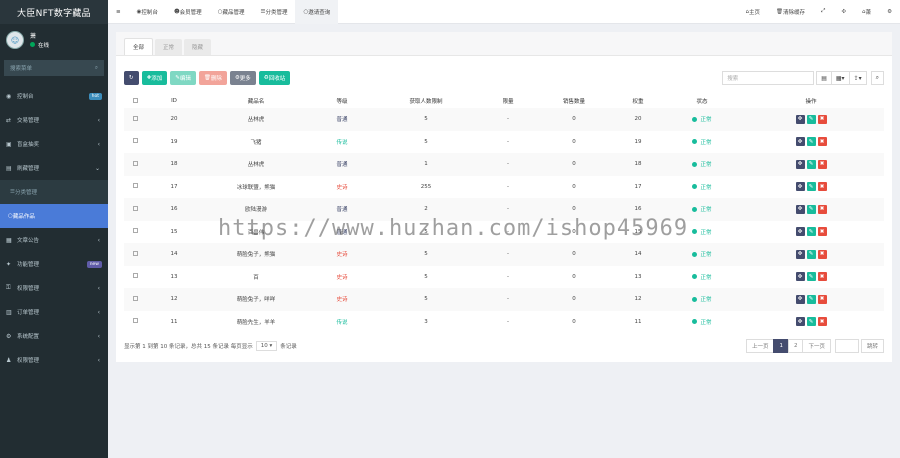  I want to click on cell-level: 史诗, so click(342, 300).